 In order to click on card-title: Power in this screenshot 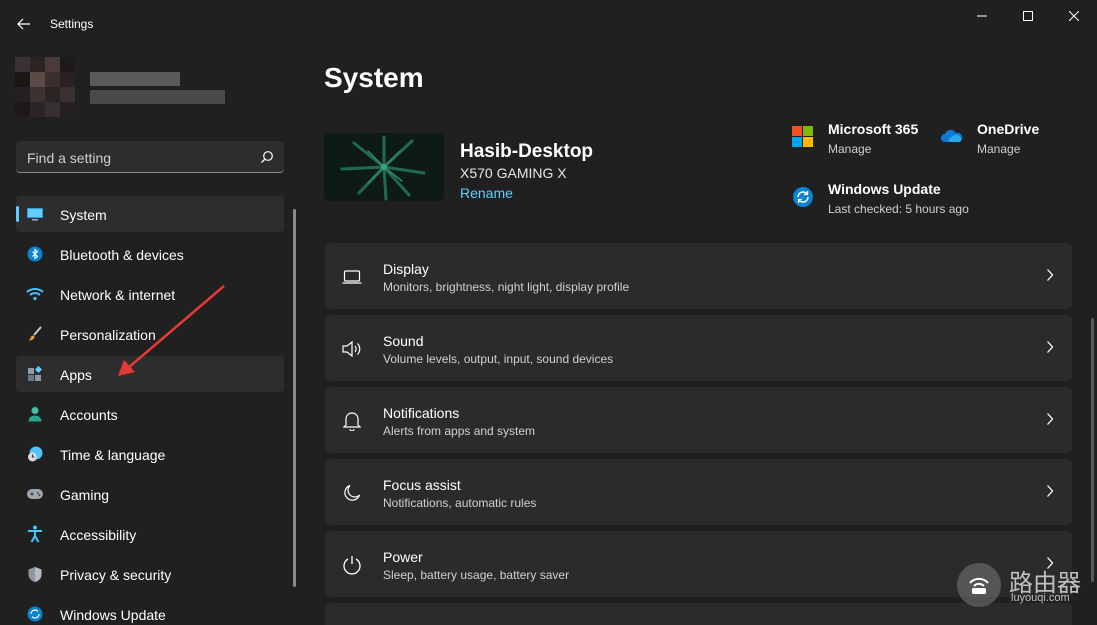, I will do `click(403, 557)`.